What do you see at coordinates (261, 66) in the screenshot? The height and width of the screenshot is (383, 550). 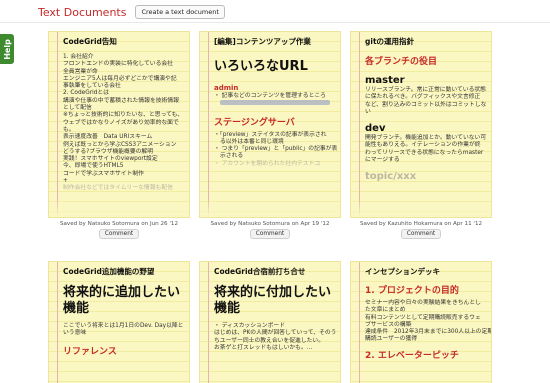 I see `document-heading: いろいろなURL` at bounding box center [261, 66].